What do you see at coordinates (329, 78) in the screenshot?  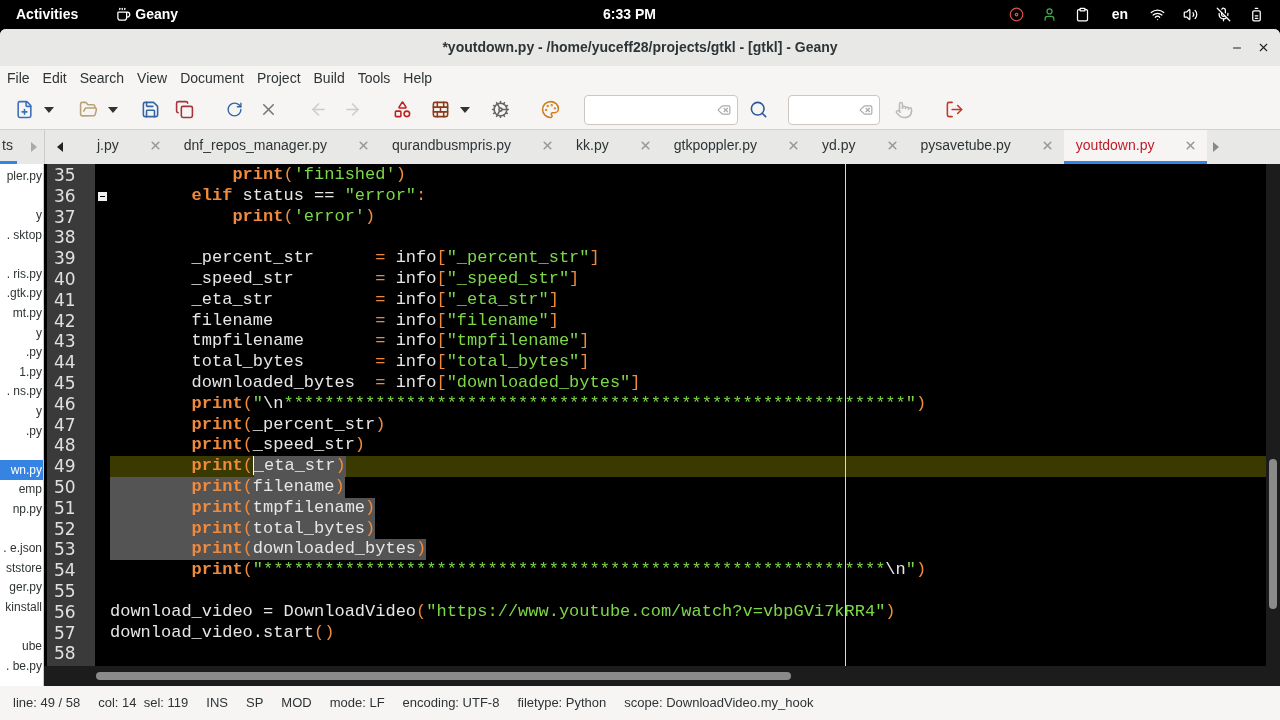 I see `menu-item: Build` at bounding box center [329, 78].